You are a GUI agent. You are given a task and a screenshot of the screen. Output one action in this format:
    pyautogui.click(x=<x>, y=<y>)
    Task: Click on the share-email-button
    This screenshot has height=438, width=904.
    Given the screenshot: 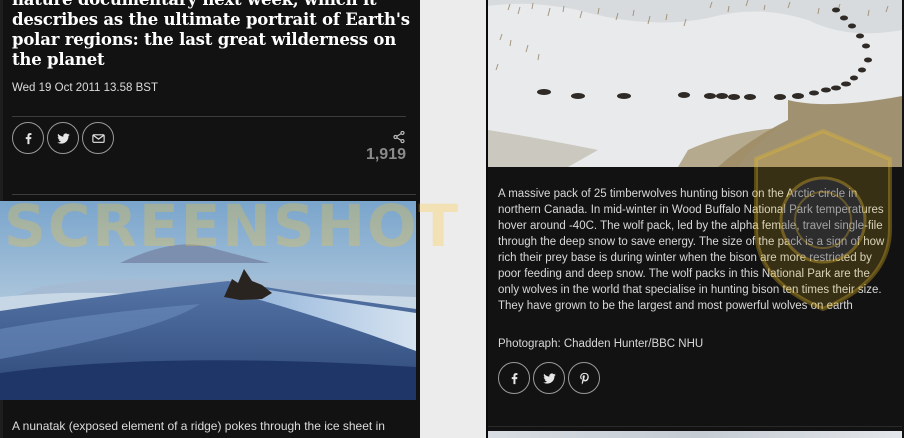 What is the action you would take?
    pyautogui.click(x=98, y=138)
    